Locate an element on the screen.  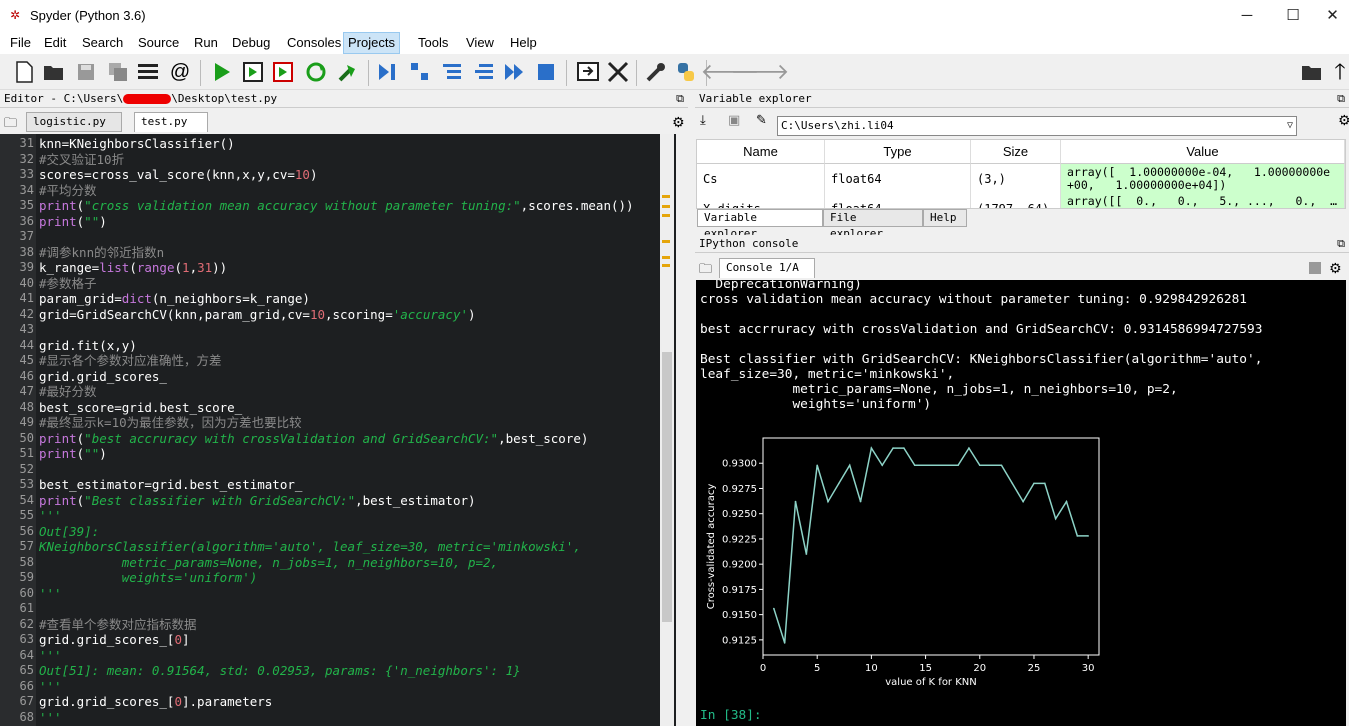
code-token: grid.fit(x,y) is located at coordinates (88, 345).